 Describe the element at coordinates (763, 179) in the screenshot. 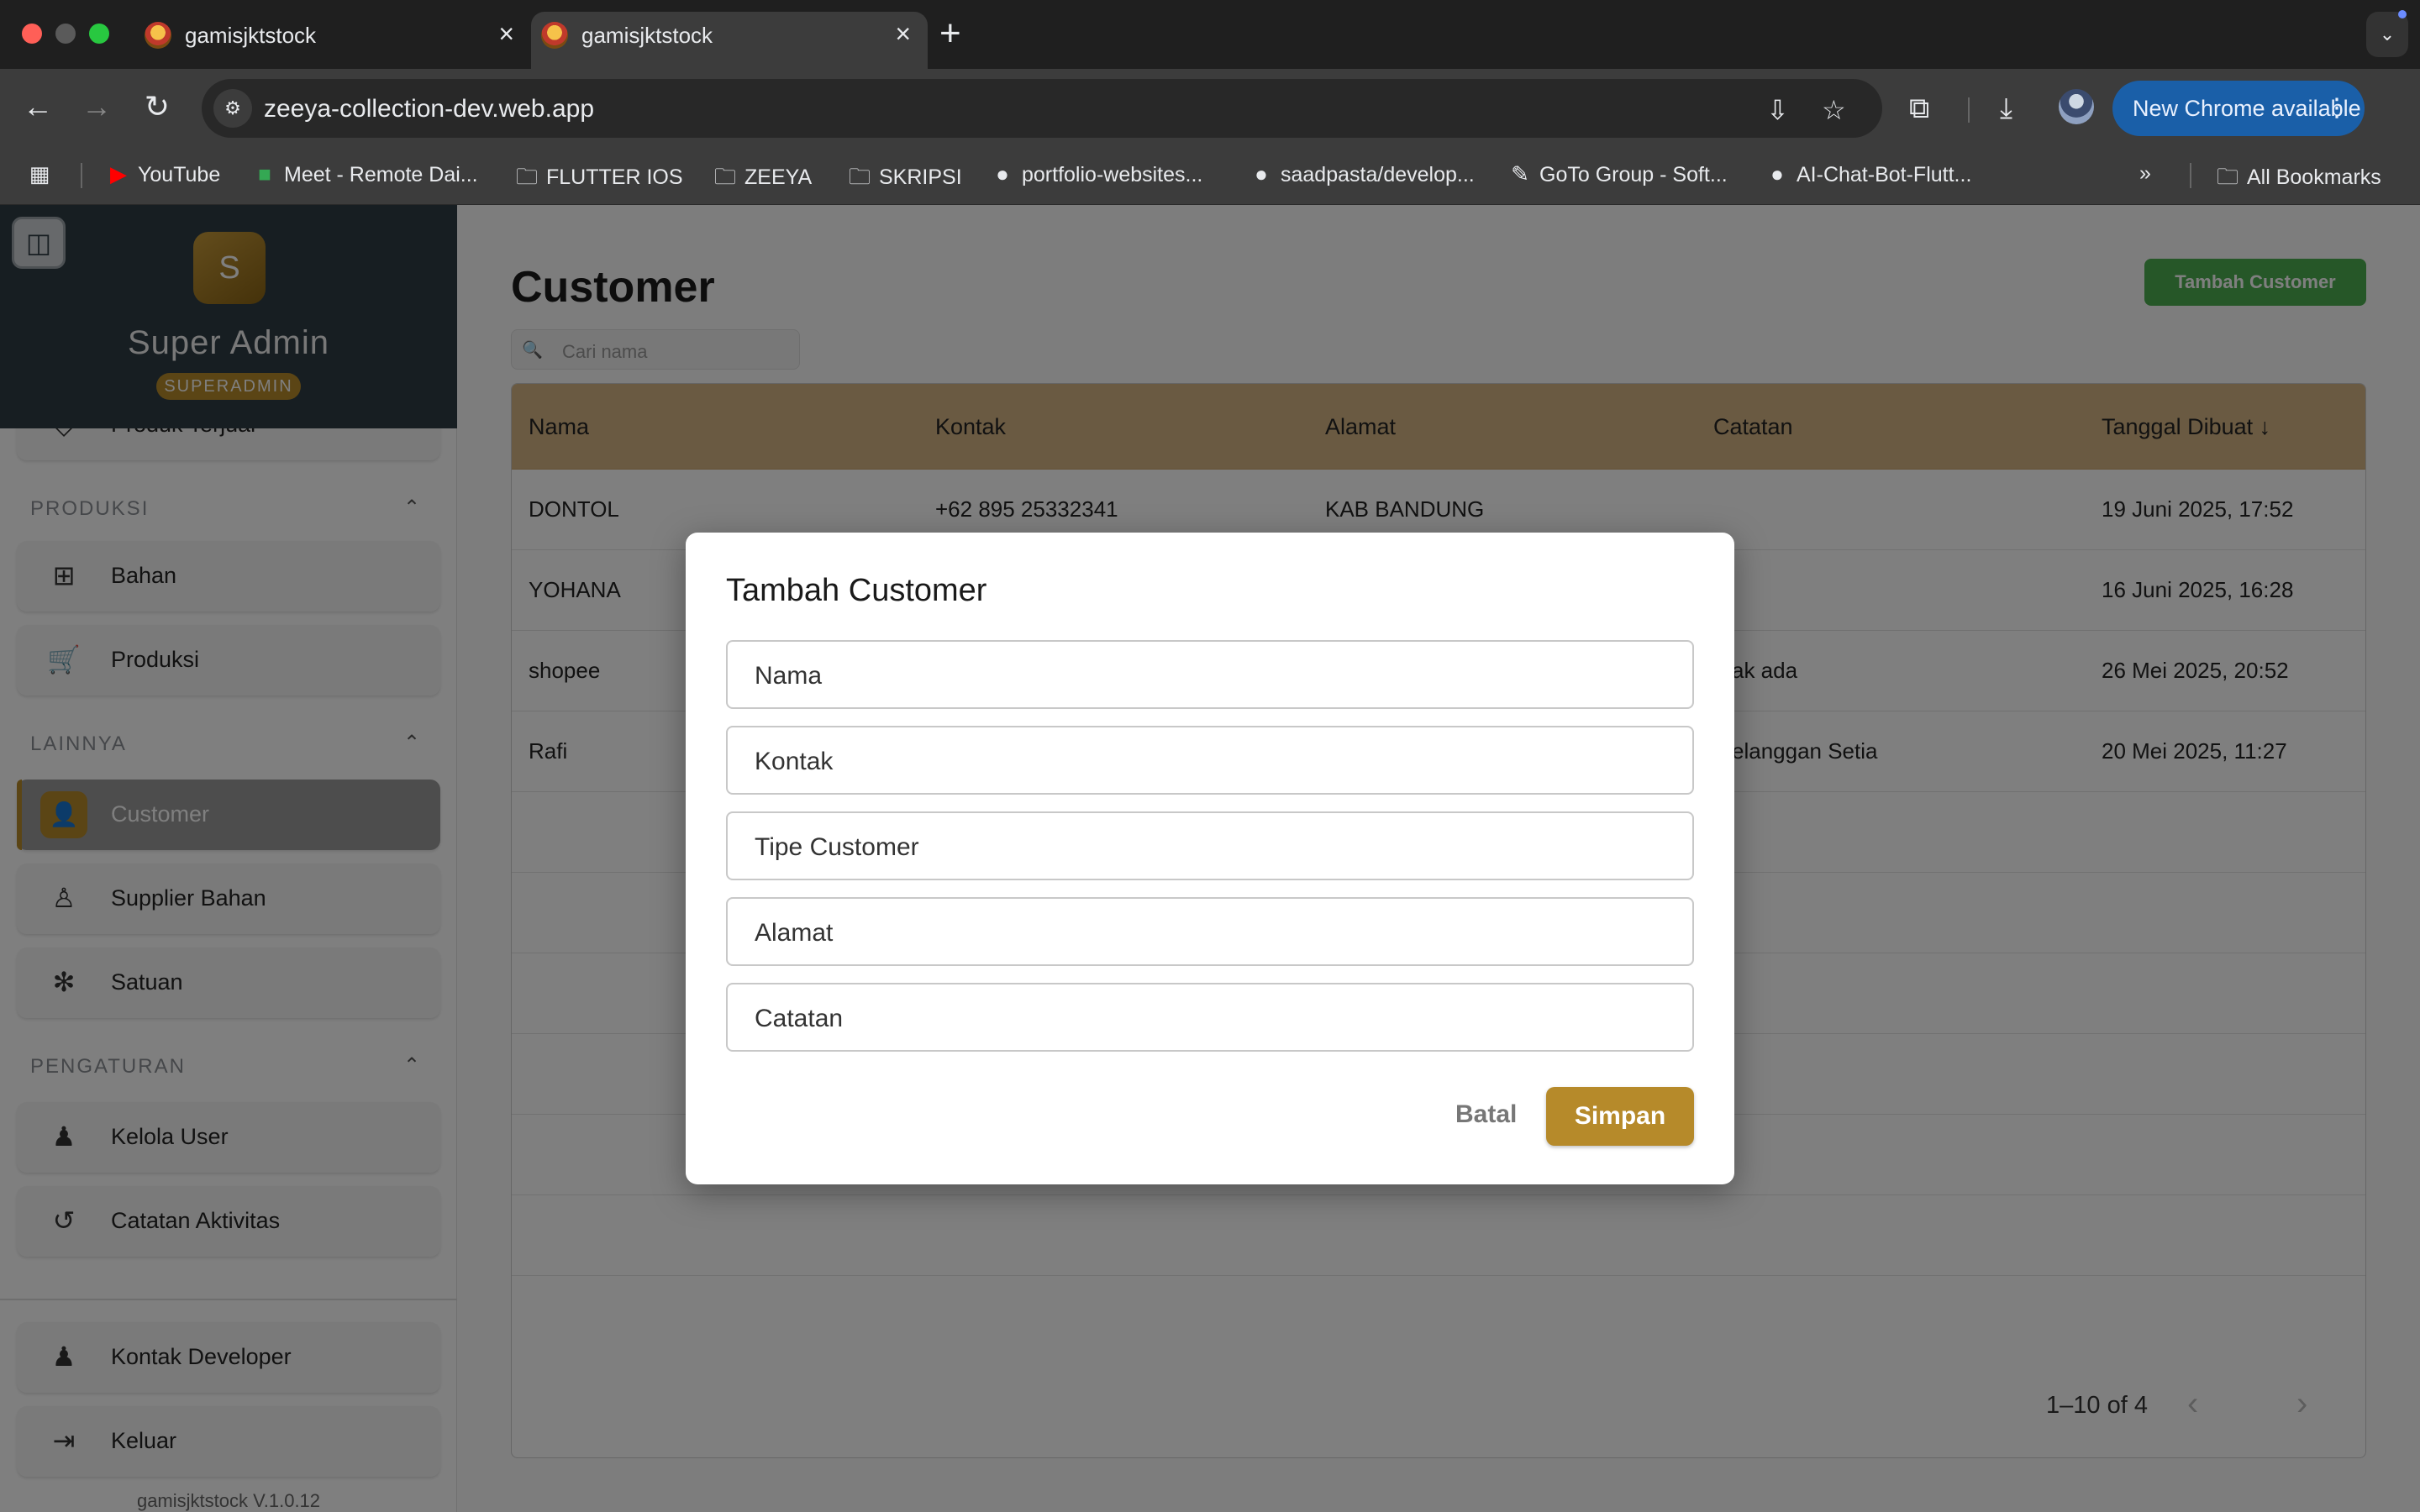

I see `bookmark-zeeya: 🗀 ZEEYA` at that location.